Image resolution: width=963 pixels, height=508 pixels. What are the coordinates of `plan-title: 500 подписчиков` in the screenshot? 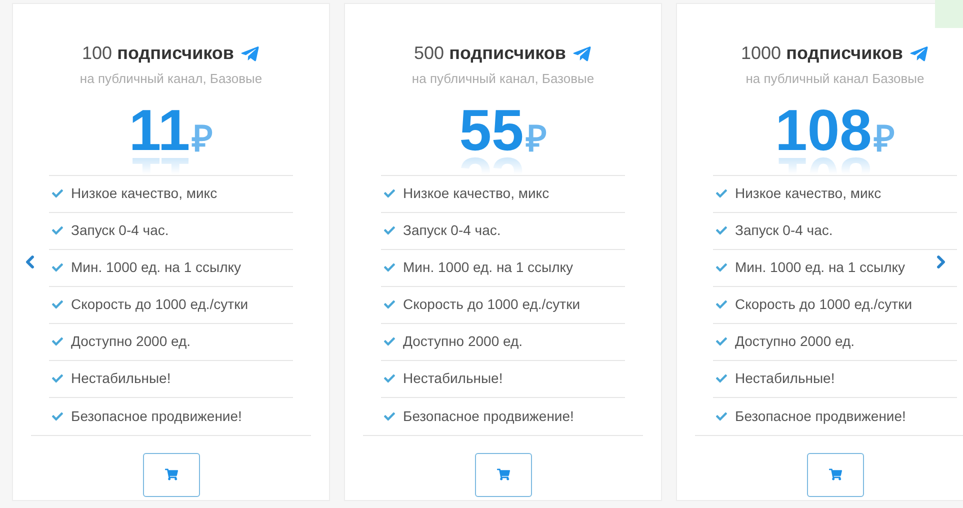 It's located at (490, 53).